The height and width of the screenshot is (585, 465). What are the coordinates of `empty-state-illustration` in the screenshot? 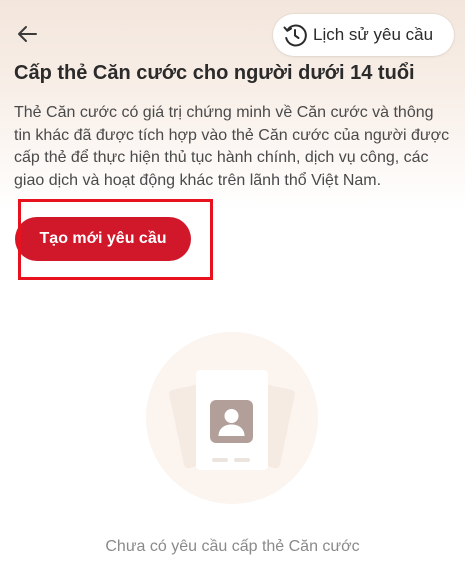 It's located at (232, 418).